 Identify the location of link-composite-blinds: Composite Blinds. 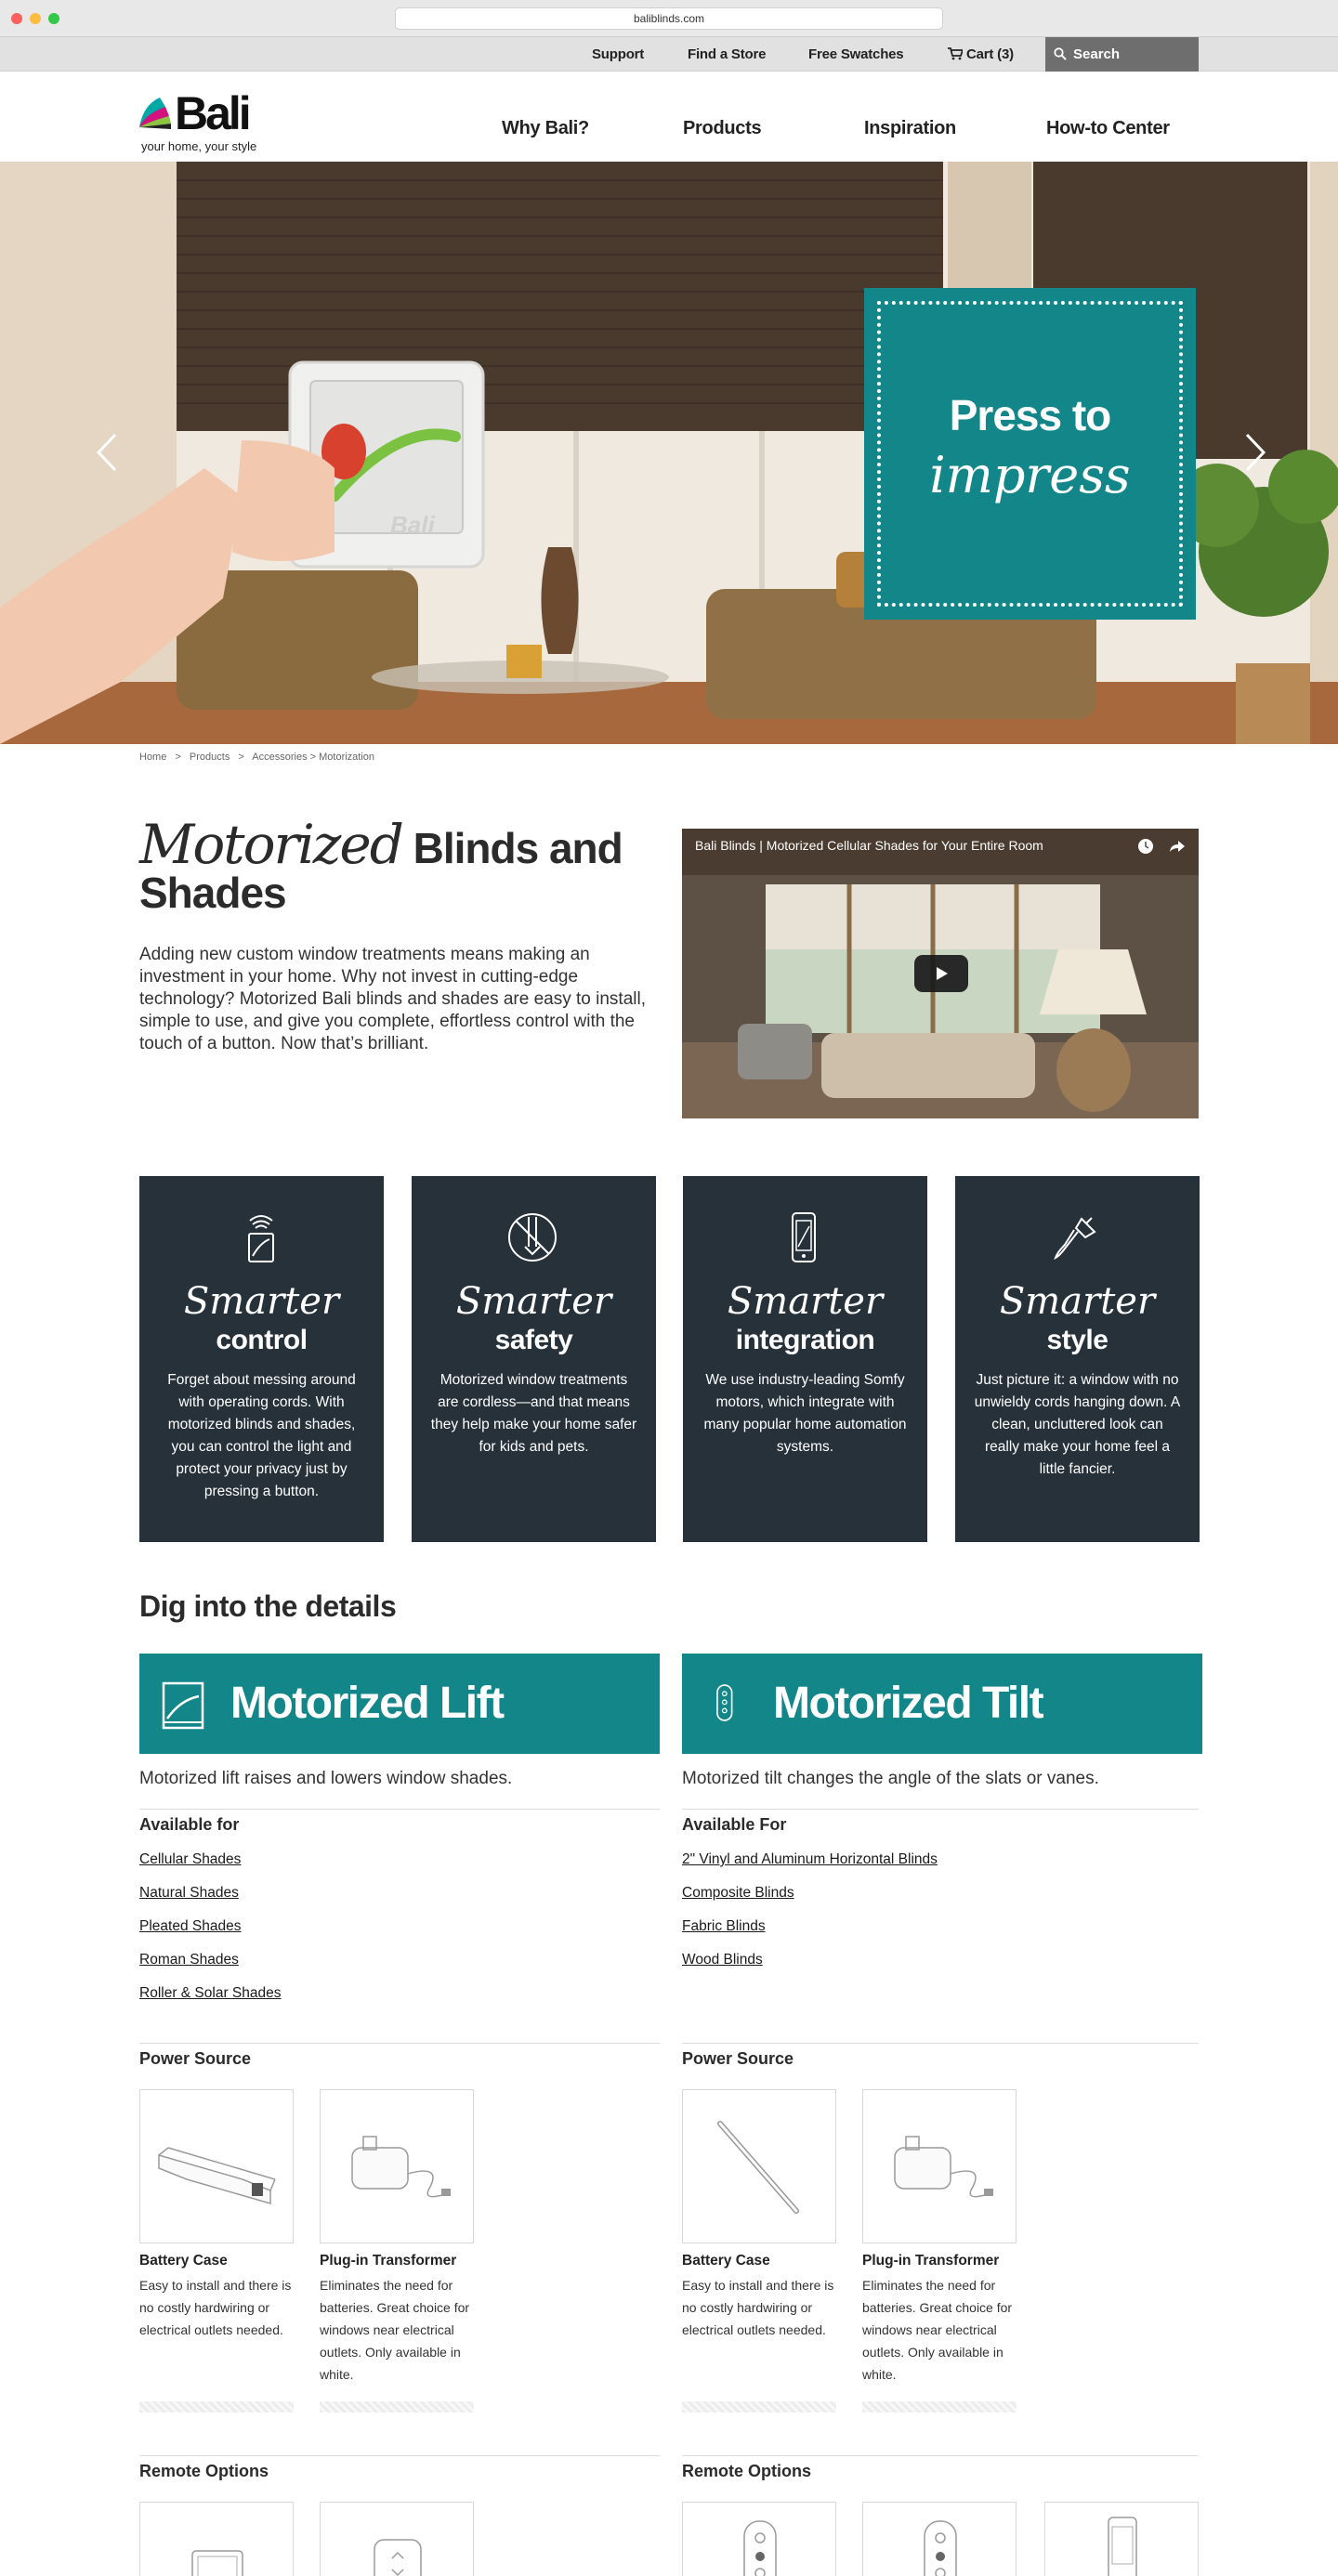
(738, 1894).